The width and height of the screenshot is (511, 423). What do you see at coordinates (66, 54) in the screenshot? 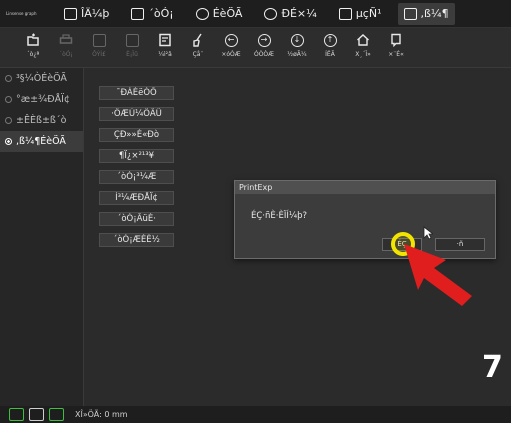
I see `tool-label: ´òÓ¡` at bounding box center [66, 54].